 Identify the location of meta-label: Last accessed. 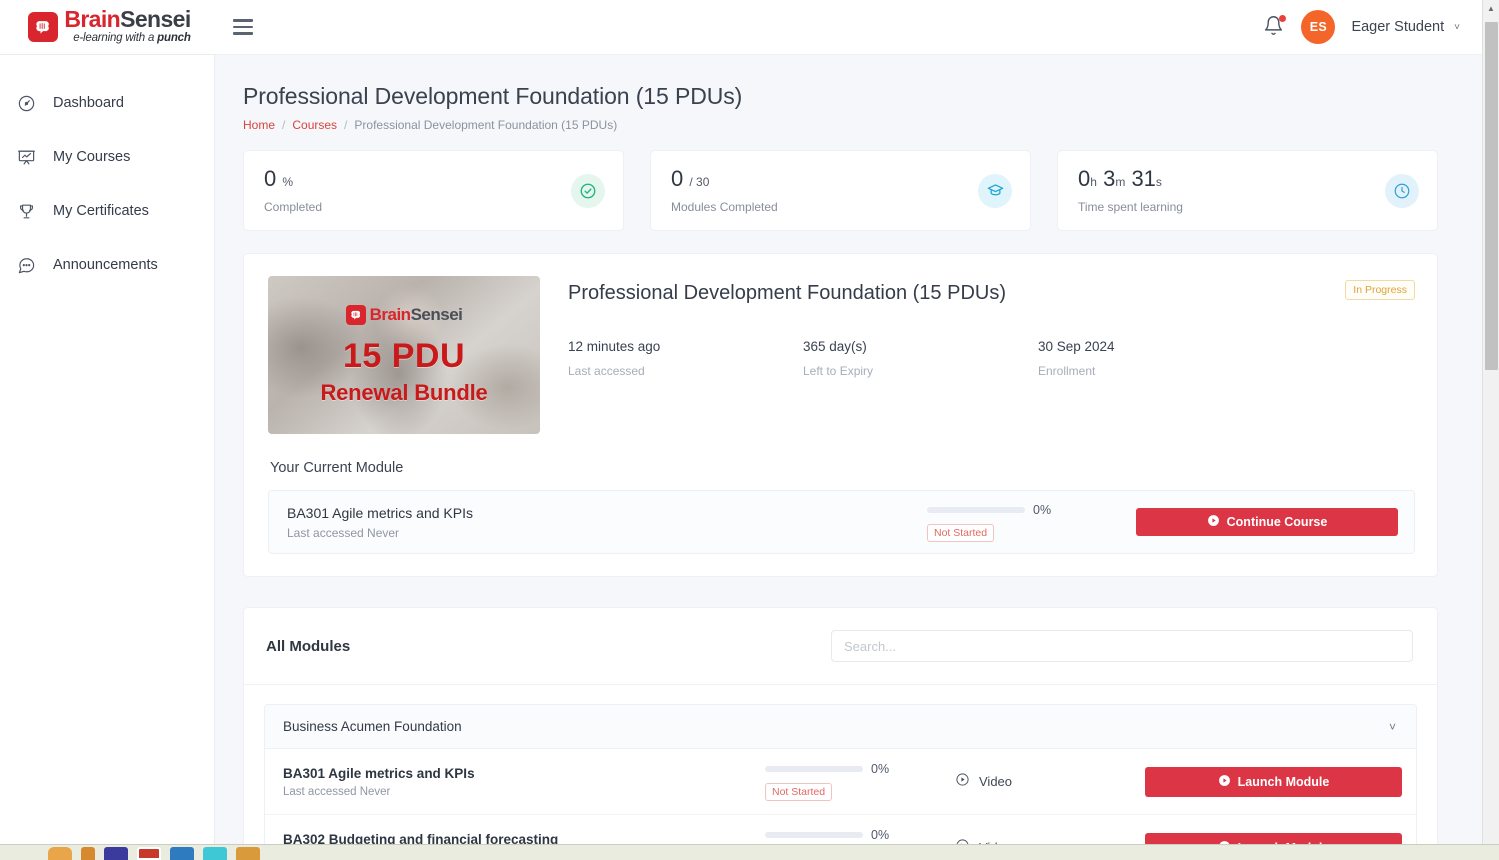
(606, 371).